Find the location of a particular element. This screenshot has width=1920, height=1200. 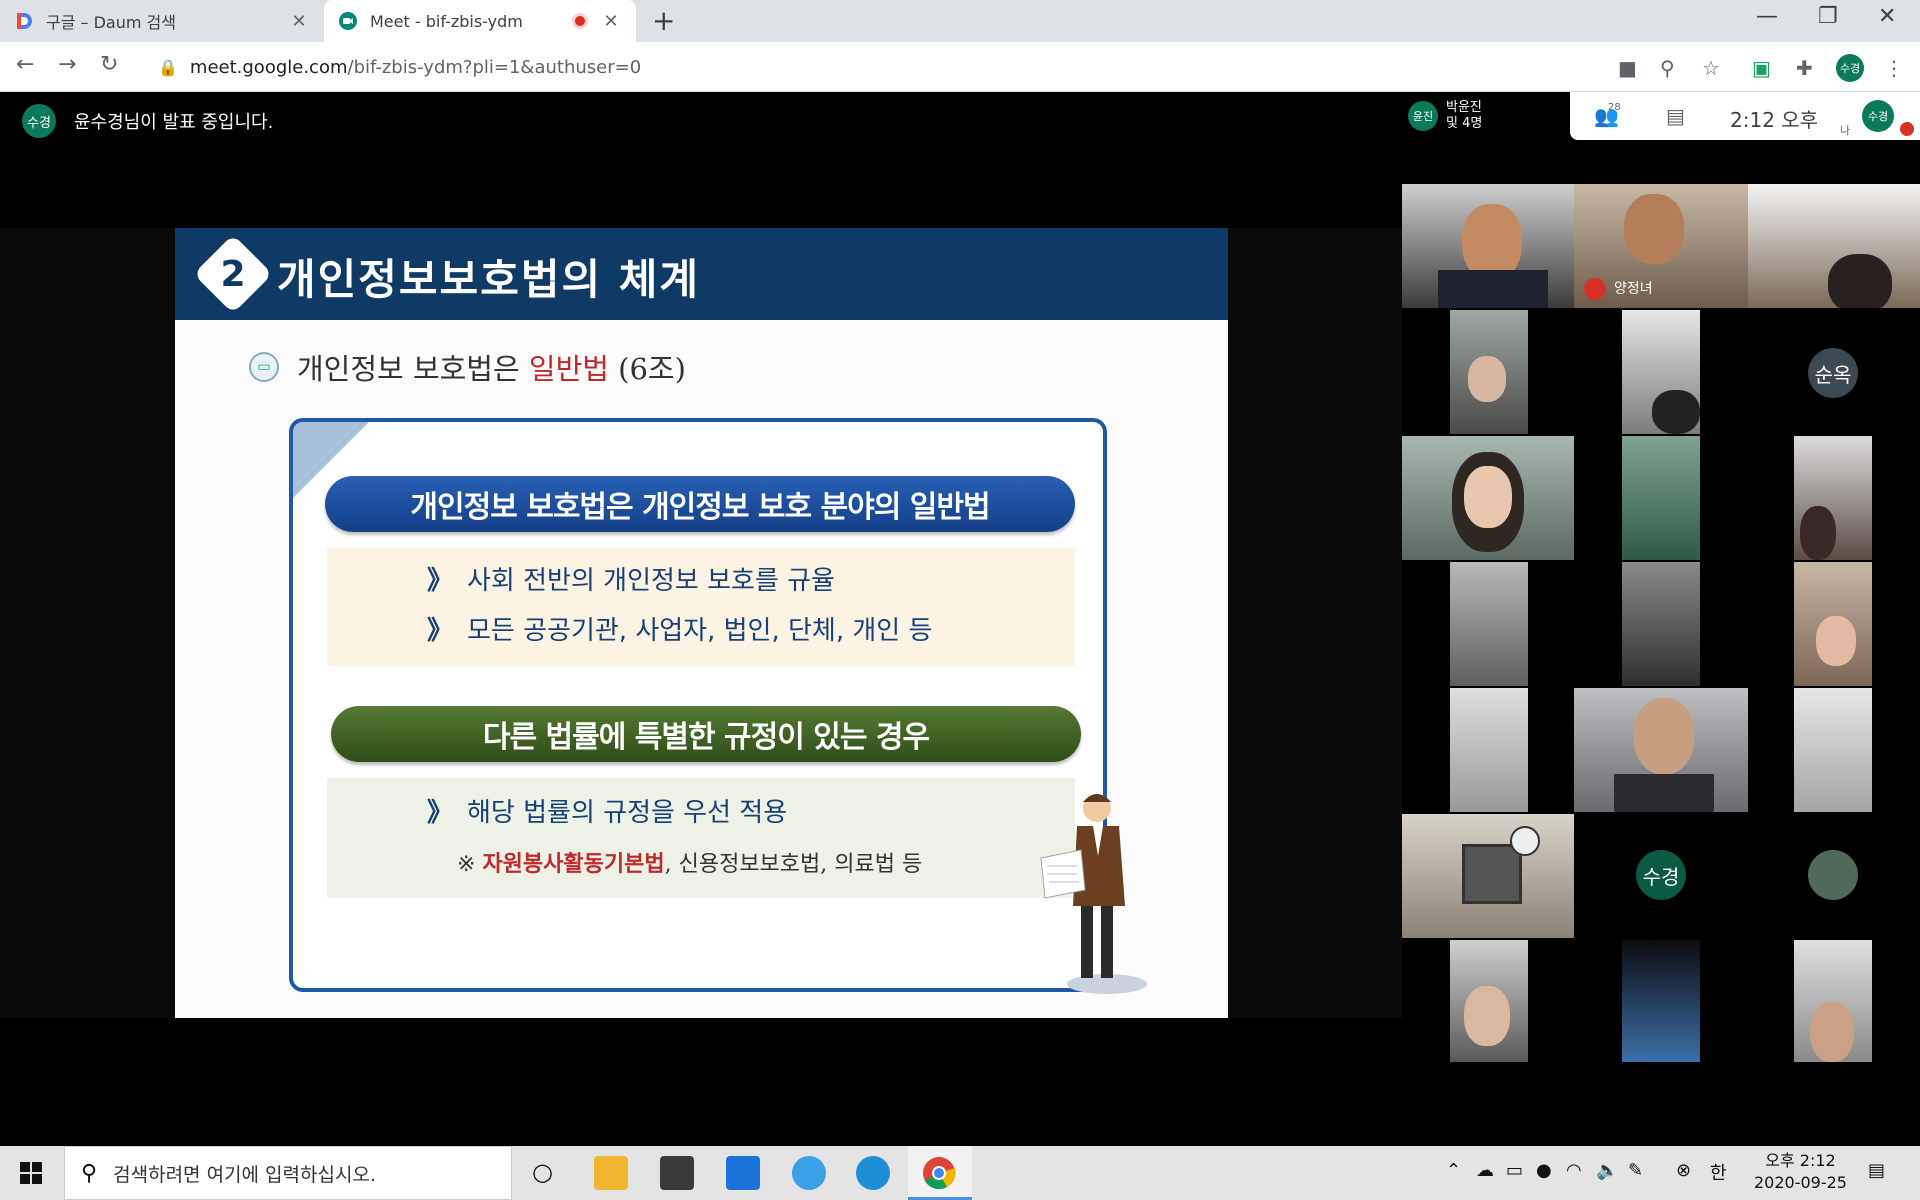

bullet-box-special: 》 해당 법률의 규정을 우선 적용 is located at coordinates (701, 838).